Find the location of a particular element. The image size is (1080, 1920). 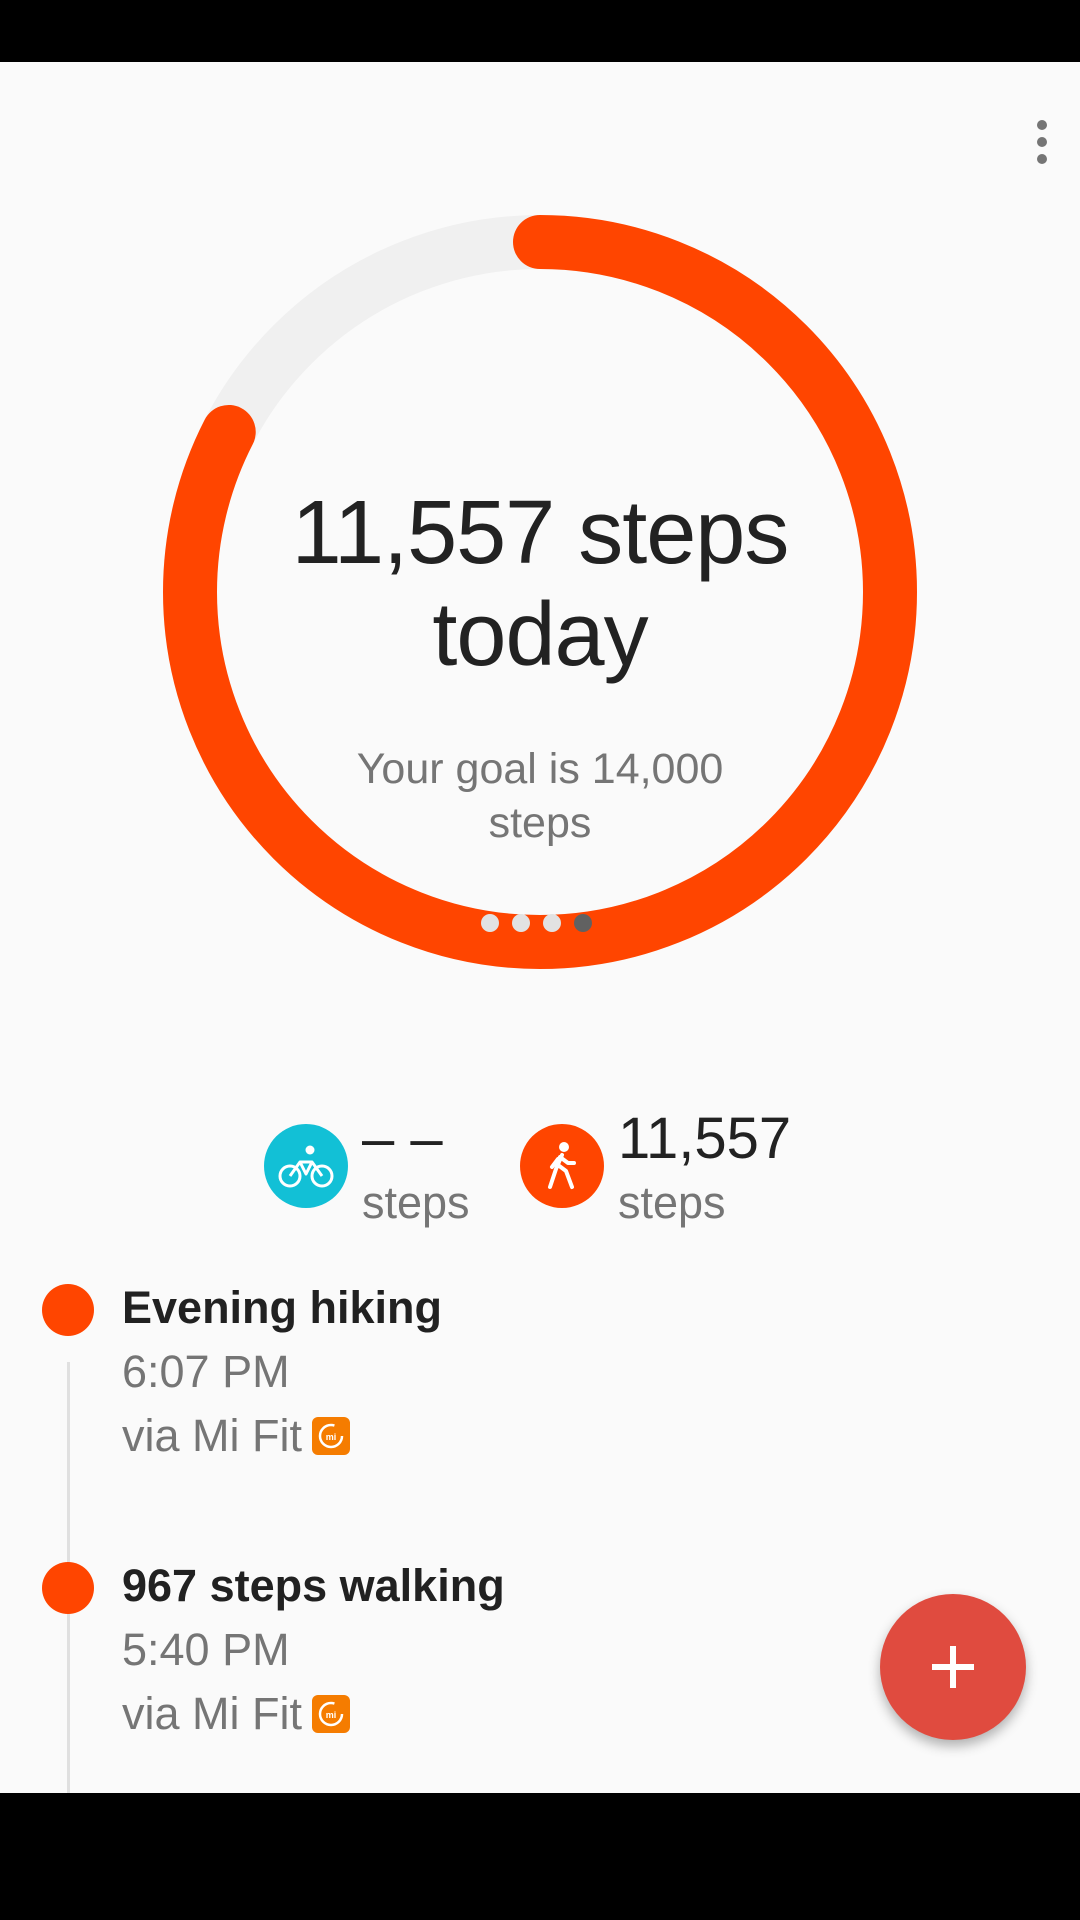

entry-title: 967 steps walking is located at coordinates (313, 1585).